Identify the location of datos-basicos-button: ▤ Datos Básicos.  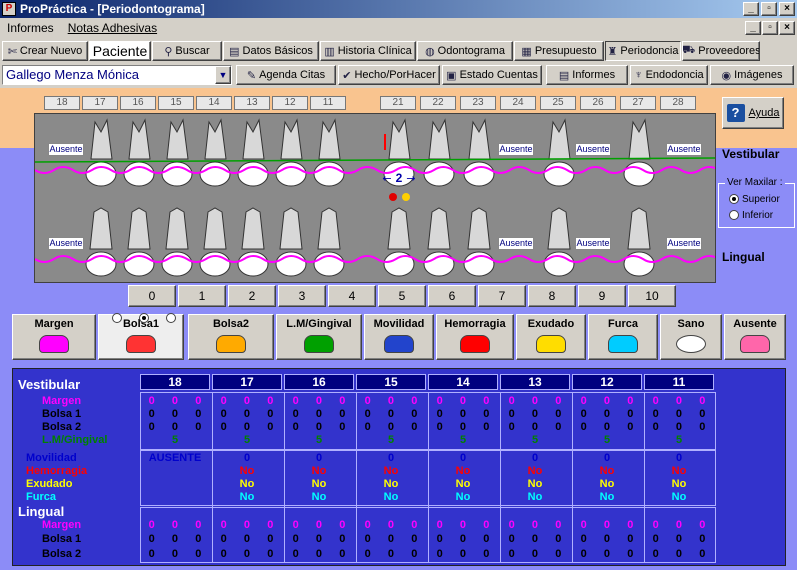
(271, 51).